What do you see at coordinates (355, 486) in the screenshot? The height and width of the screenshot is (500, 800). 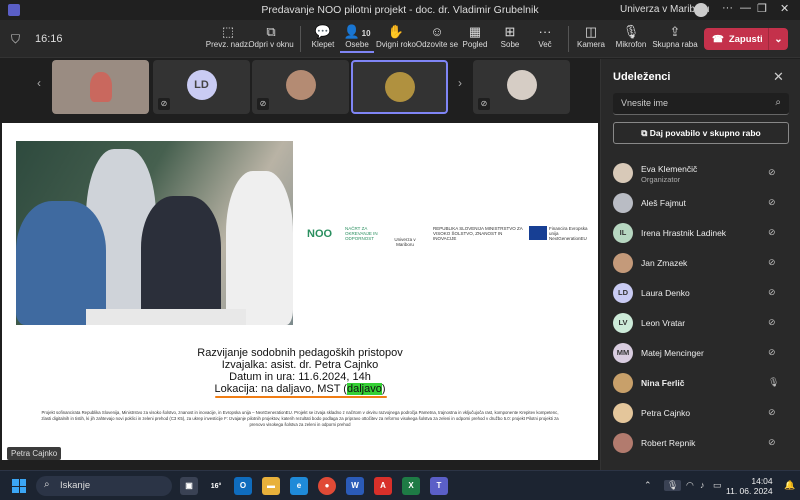 I see `word-icon: W` at bounding box center [355, 486].